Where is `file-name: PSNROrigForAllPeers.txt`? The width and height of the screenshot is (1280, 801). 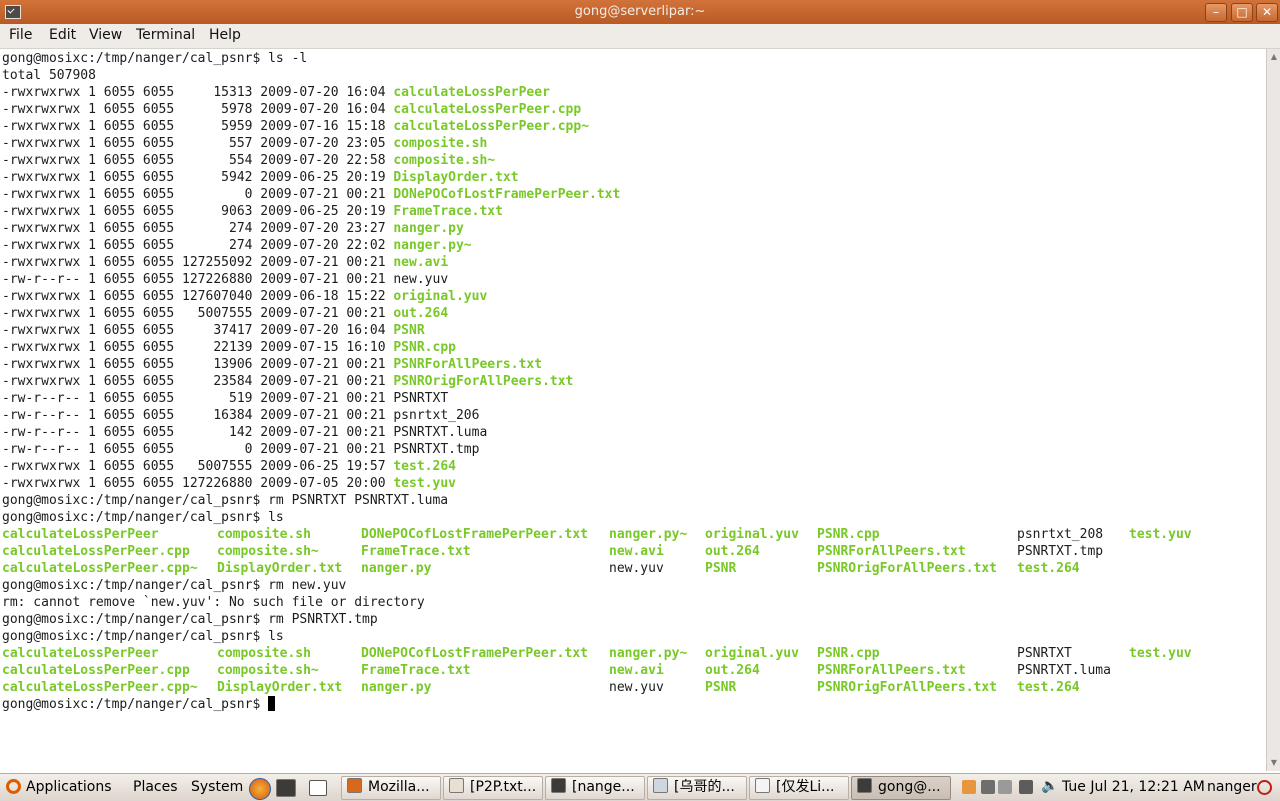 file-name: PSNROrigForAllPeers.txt is located at coordinates (907, 687).